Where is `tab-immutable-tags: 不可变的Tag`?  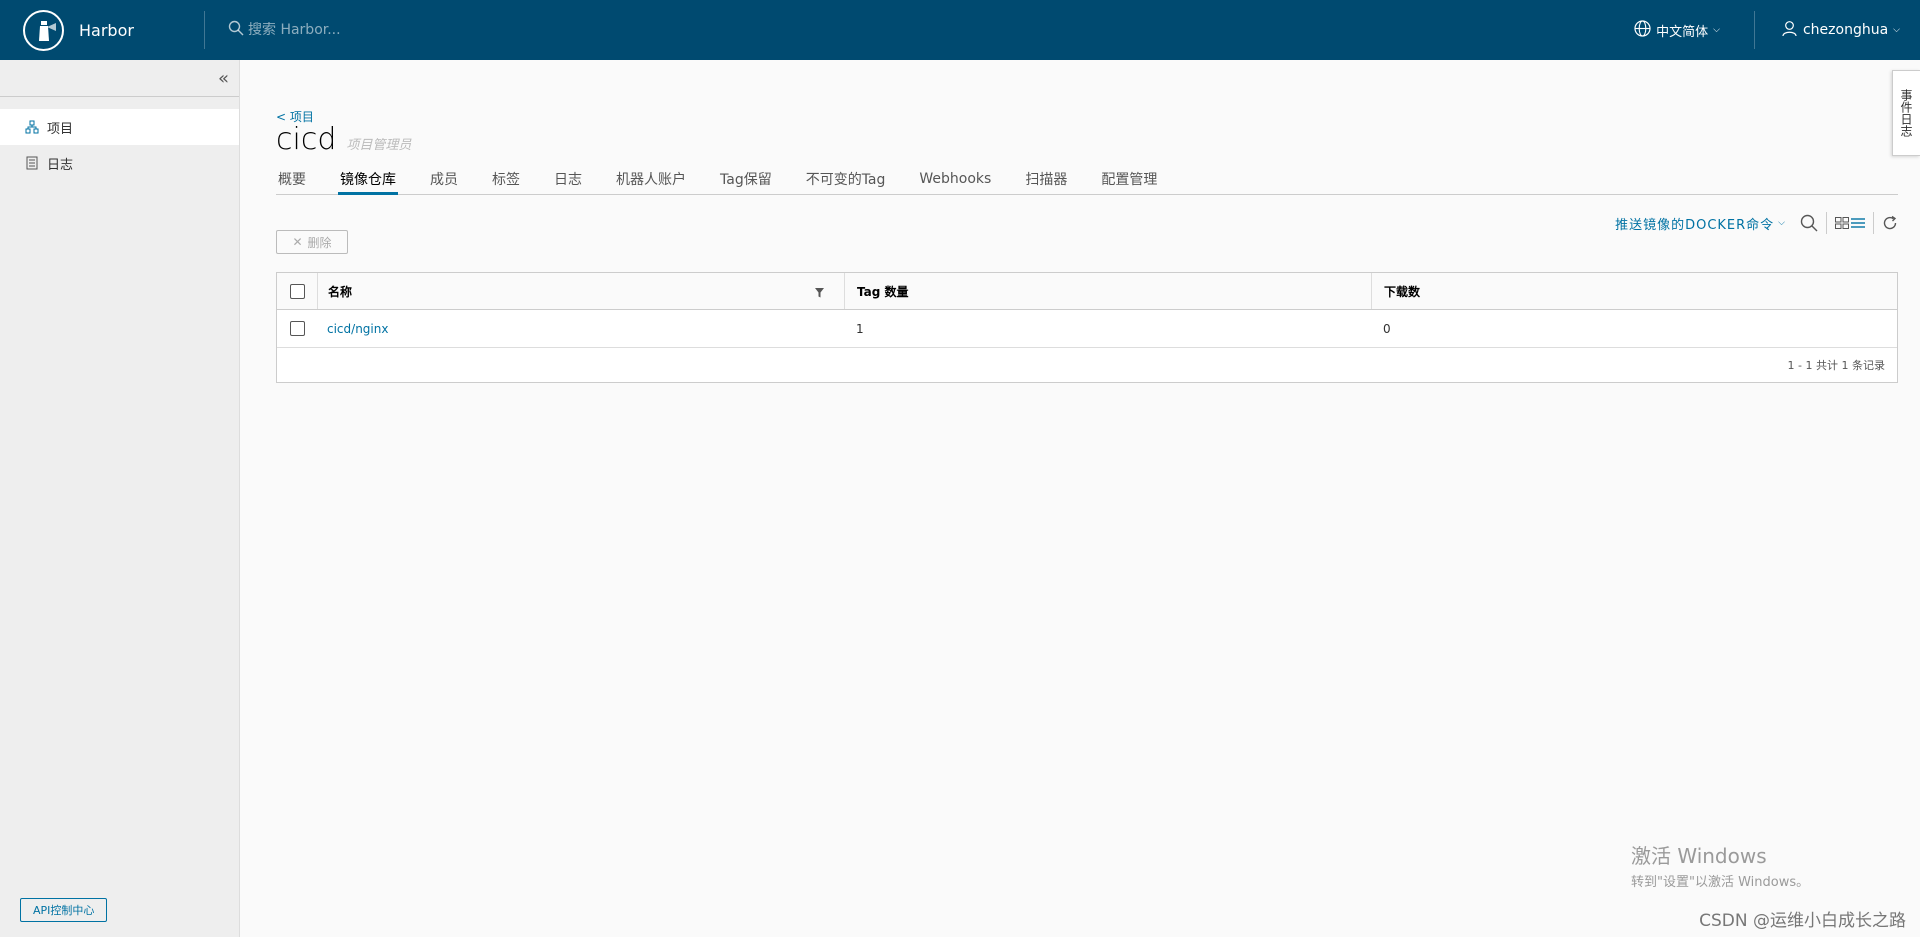
tab-immutable-tags: 不可变的Tag is located at coordinates (846, 178).